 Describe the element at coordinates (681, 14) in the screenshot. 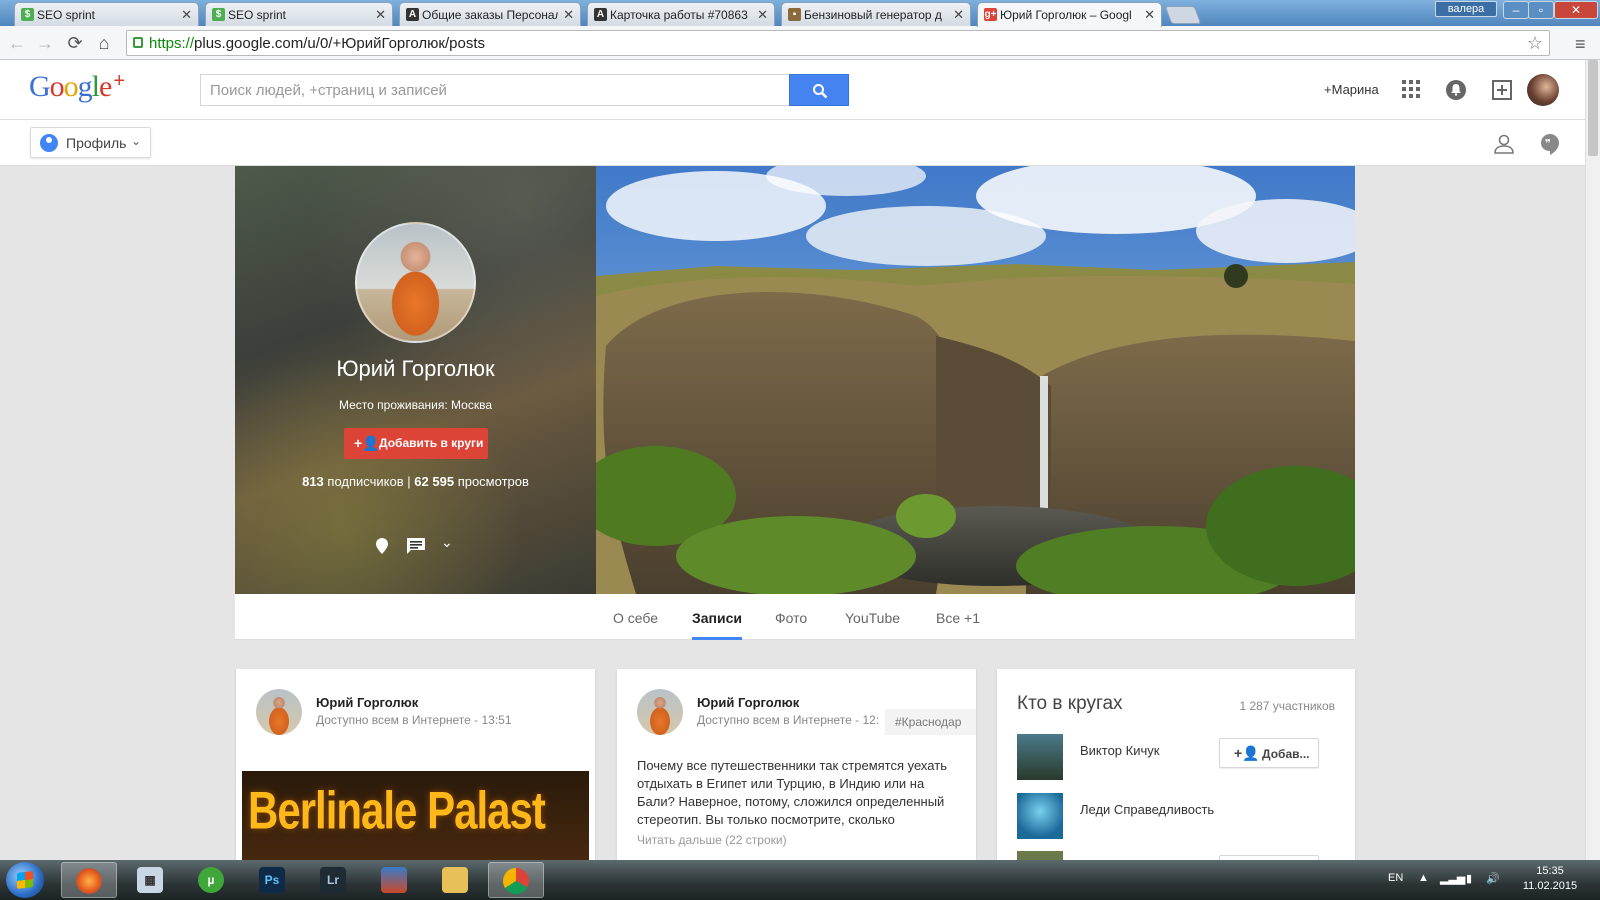

I see `browser-tab: A Карточка работы #70863 ✕` at that location.